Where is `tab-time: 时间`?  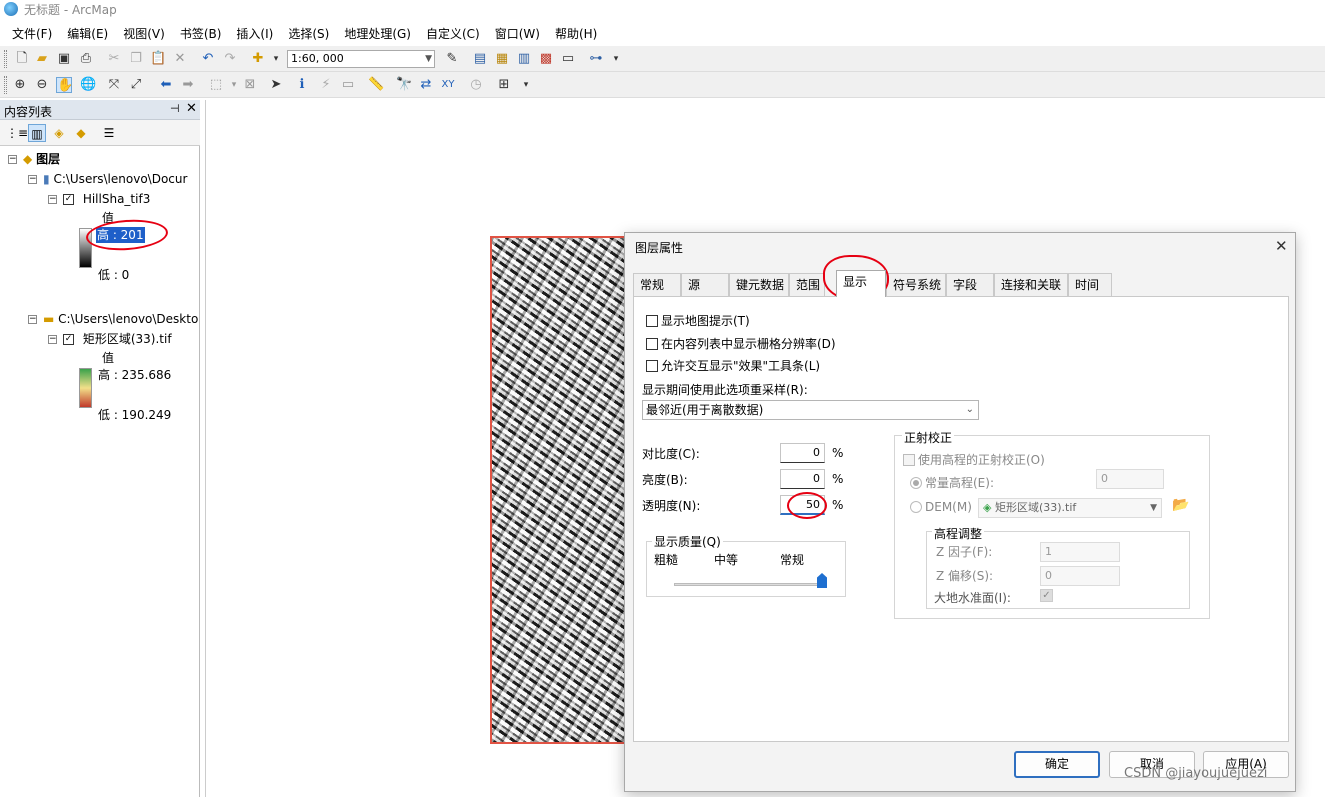
tab-time: 时间 is located at coordinates (1090, 284).